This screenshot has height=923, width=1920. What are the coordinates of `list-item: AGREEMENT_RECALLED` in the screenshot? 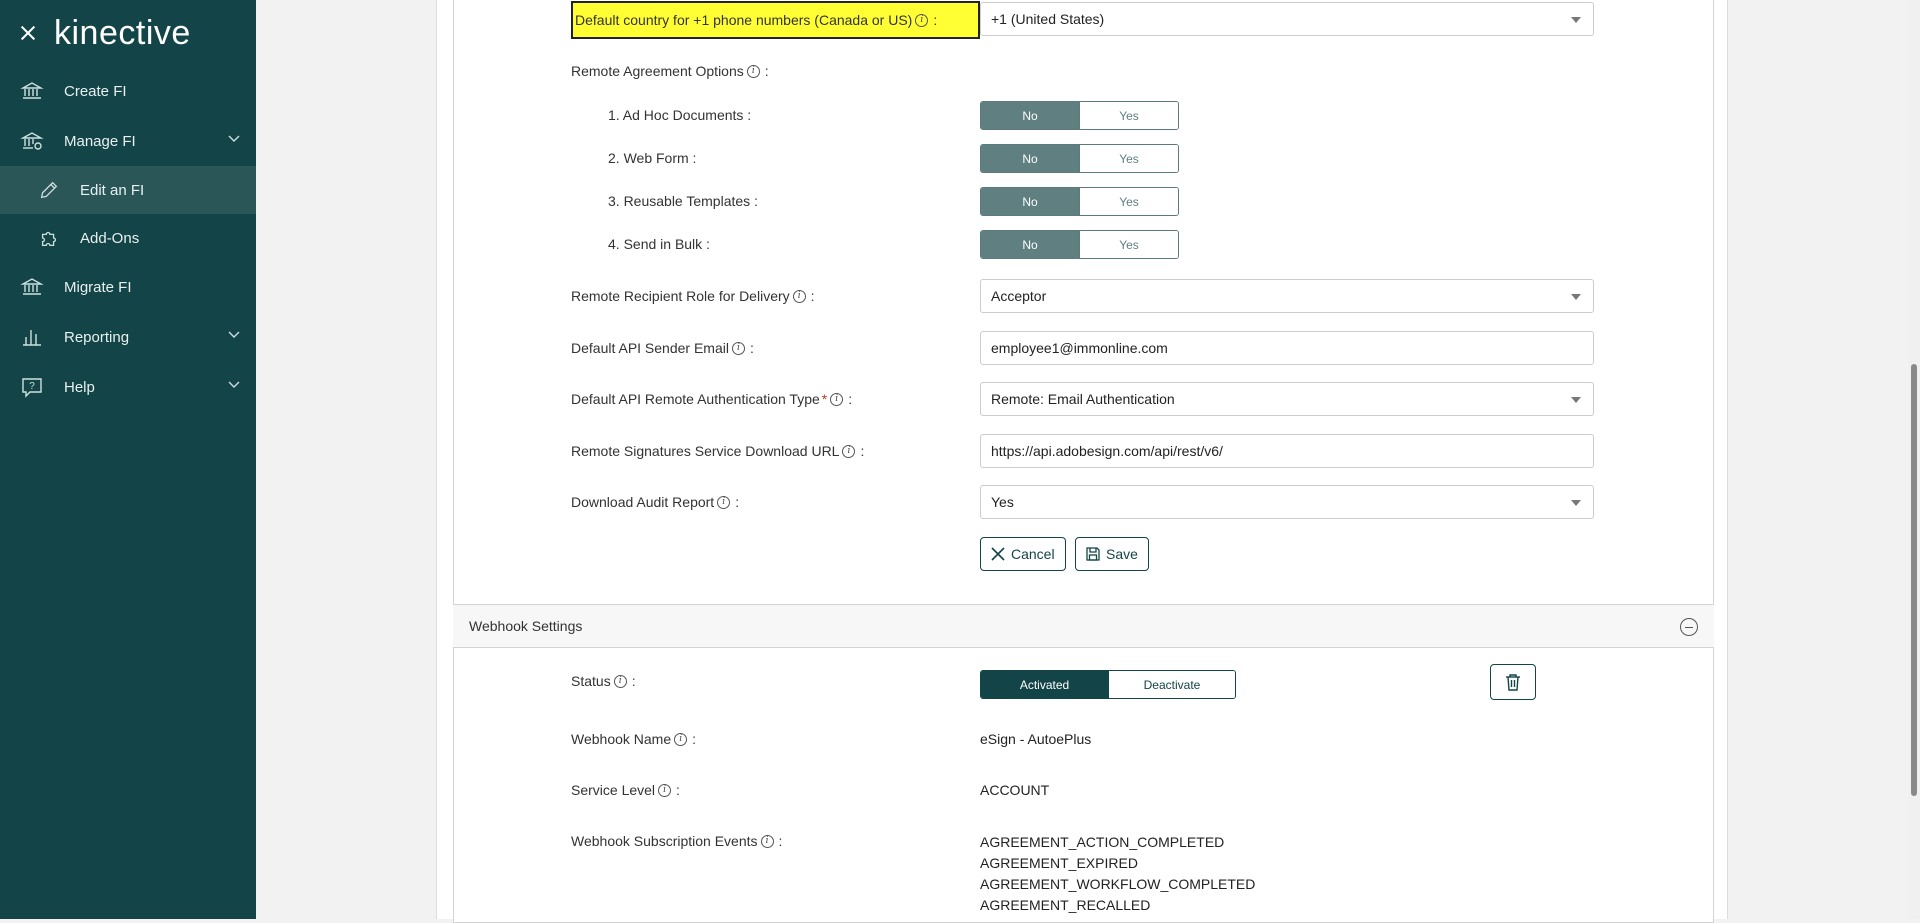 It's located at (1065, 905).